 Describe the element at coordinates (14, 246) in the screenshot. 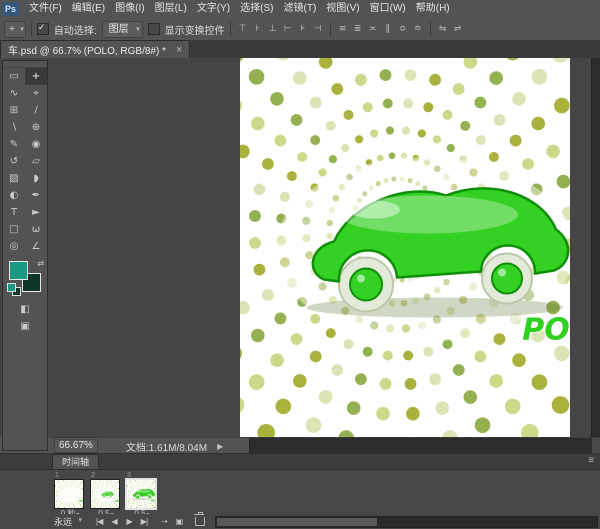

I see `zoom-tool: ◎` at that location.